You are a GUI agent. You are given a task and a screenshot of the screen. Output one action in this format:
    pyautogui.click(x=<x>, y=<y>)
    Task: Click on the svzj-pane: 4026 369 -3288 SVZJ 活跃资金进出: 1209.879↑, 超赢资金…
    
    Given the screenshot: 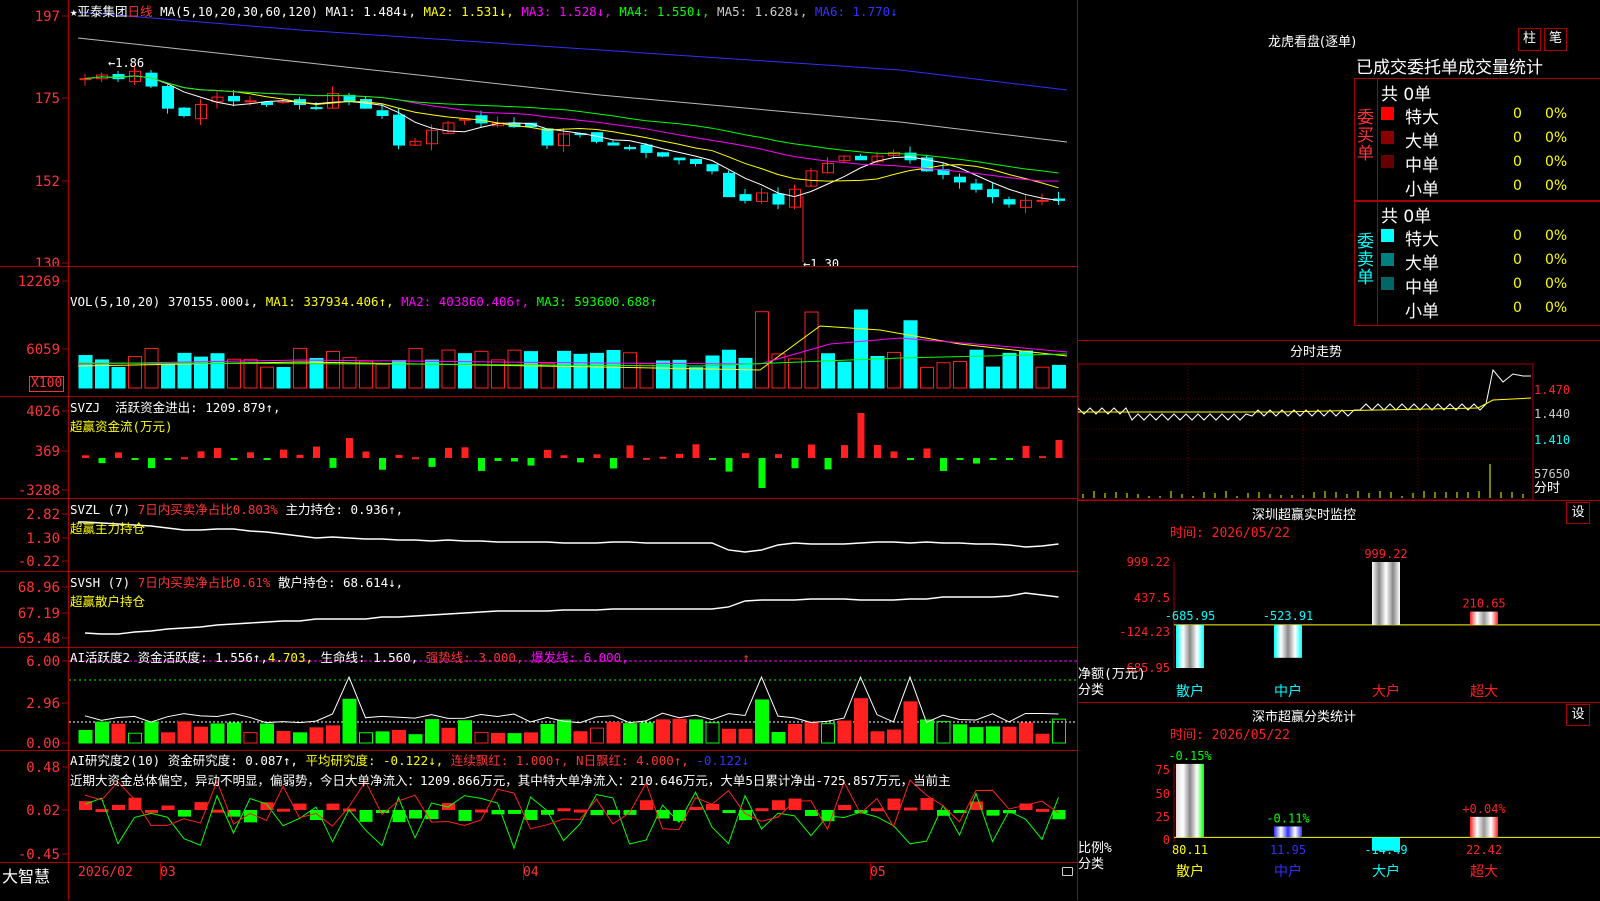 What is the action you would take?
    pyautogui.click(x=538, y=447)
    